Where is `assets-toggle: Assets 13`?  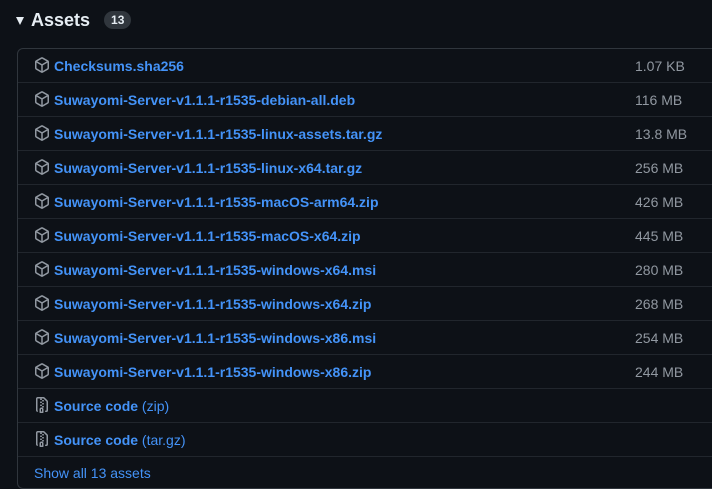 assets-toggle: Assets 13 is located at coordinates (74, 20).